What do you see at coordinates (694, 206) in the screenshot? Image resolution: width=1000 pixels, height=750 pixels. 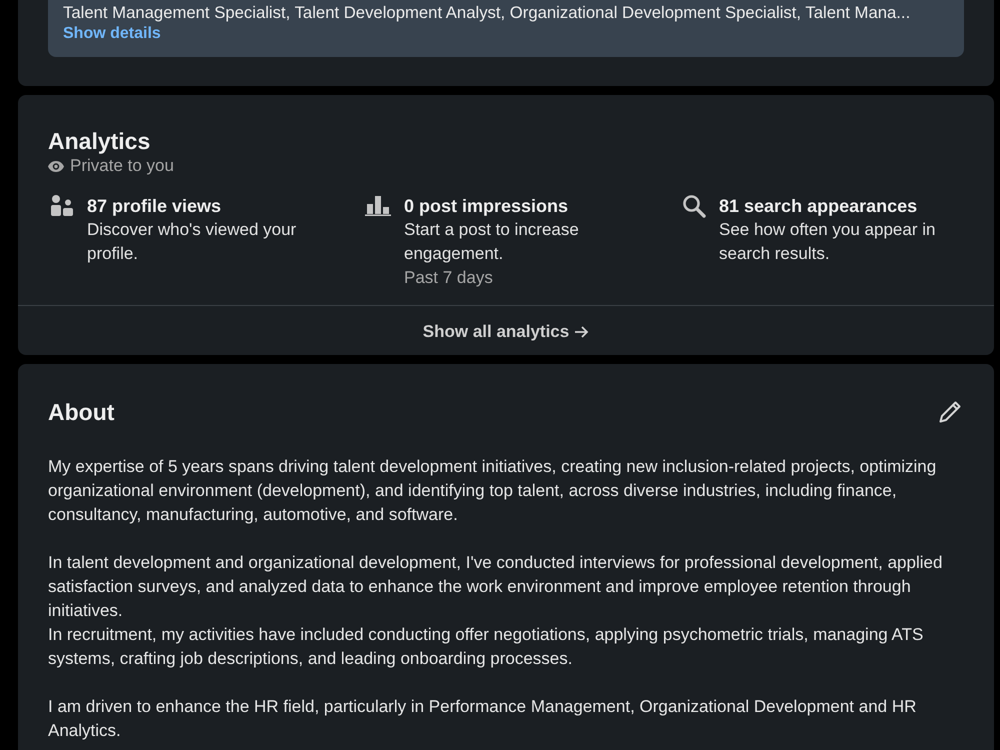 I see `search-icon` at bounding box center [694, 206].